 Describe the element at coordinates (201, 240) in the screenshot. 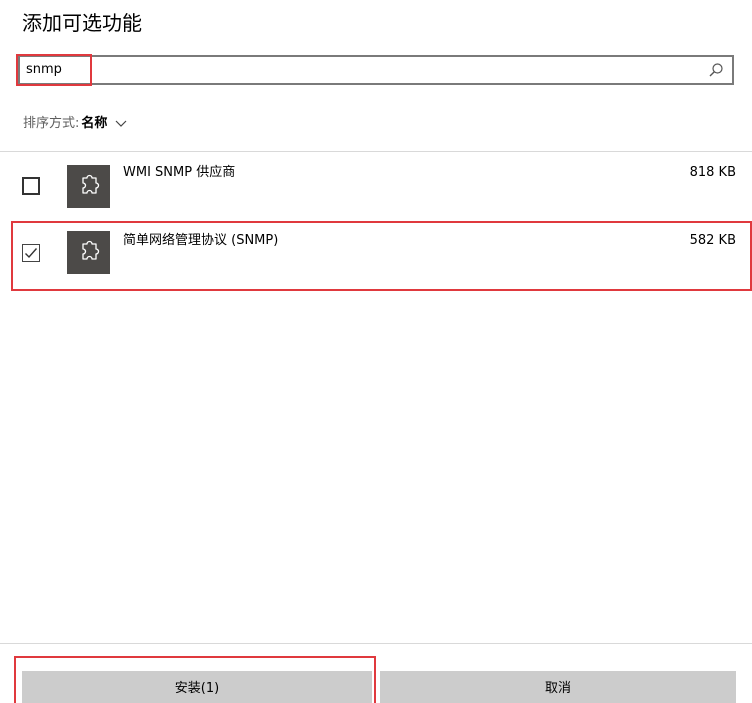

I see `feature-name: 简单网络管理协议 (SNMP)` at that location.